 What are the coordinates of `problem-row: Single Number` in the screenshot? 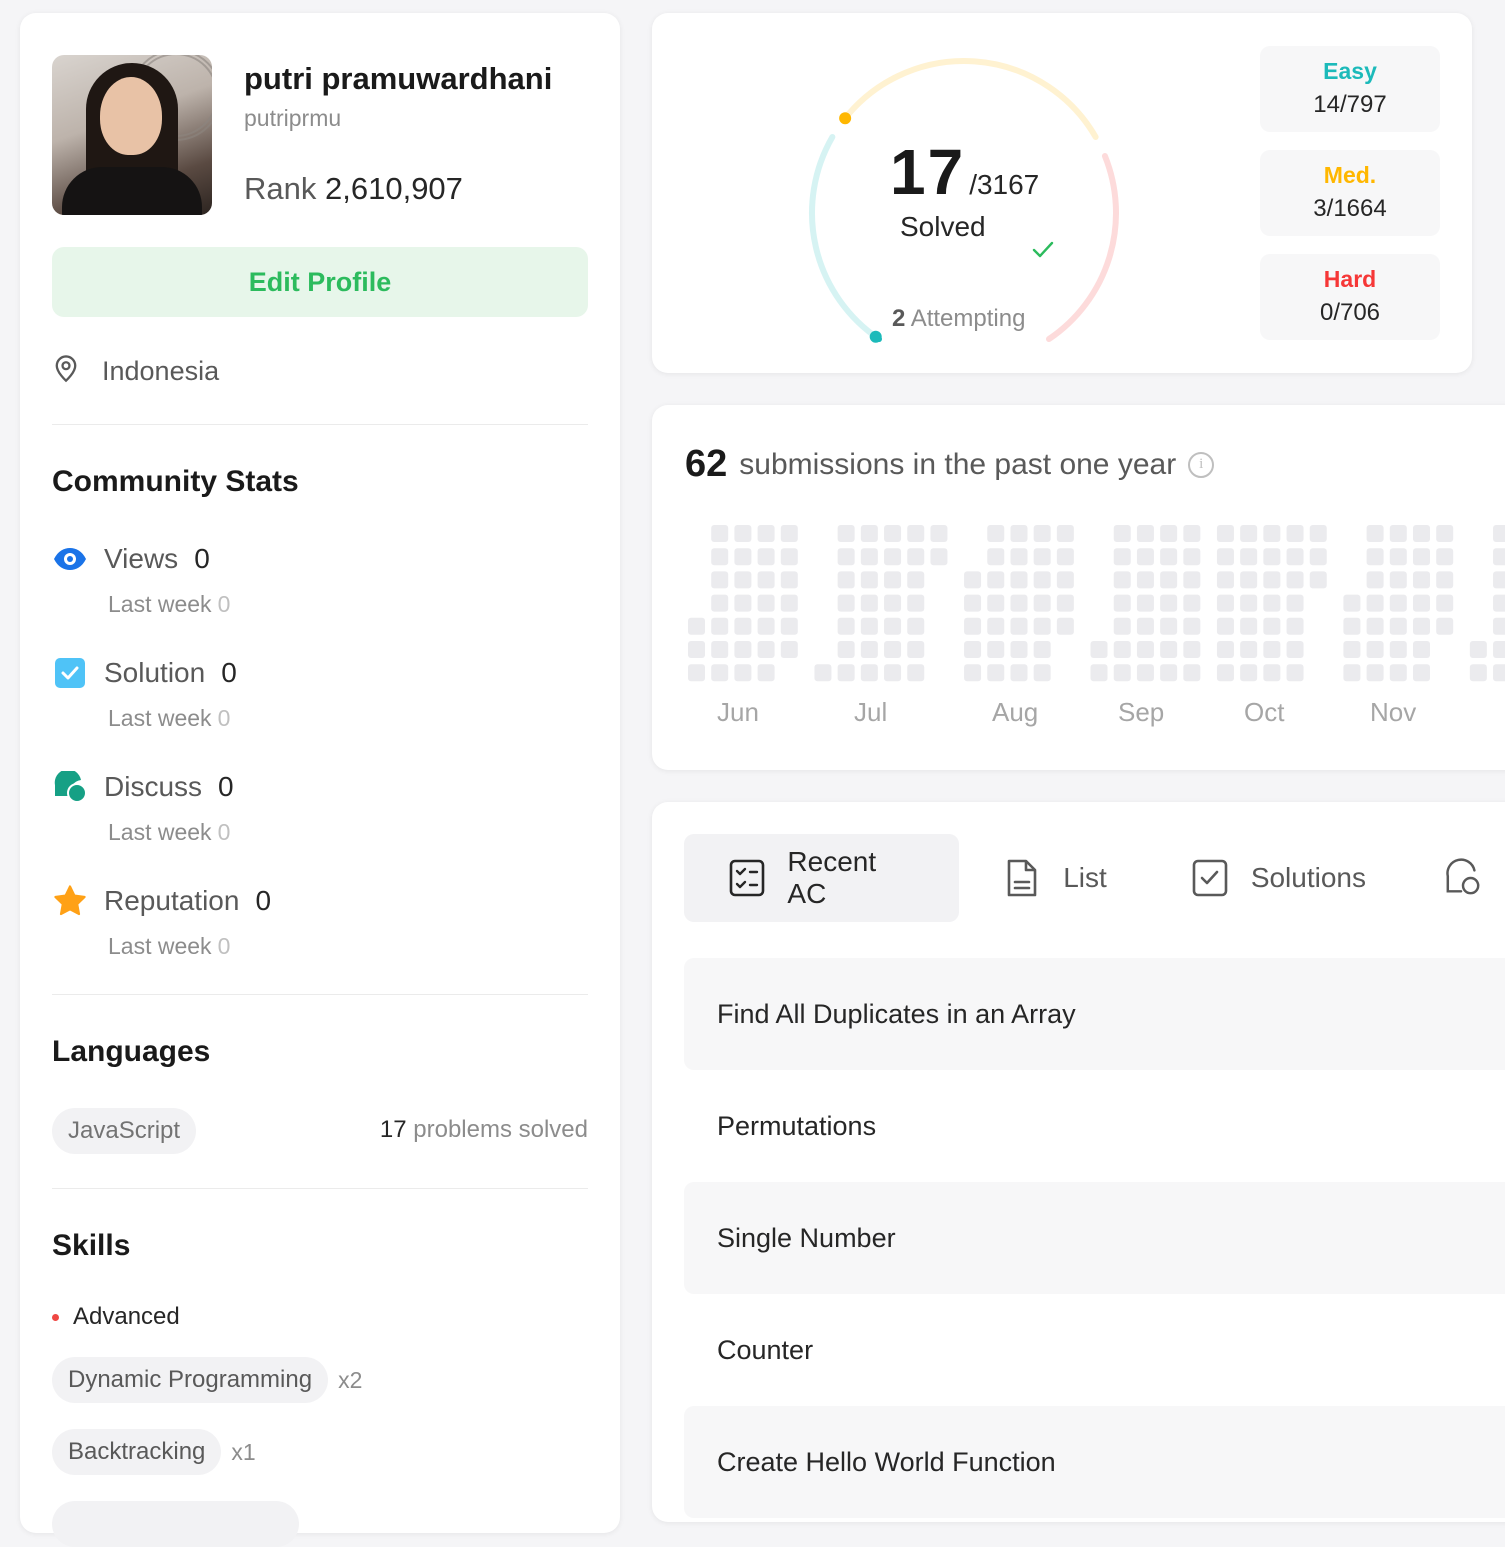 It's located at (1094, 1238).